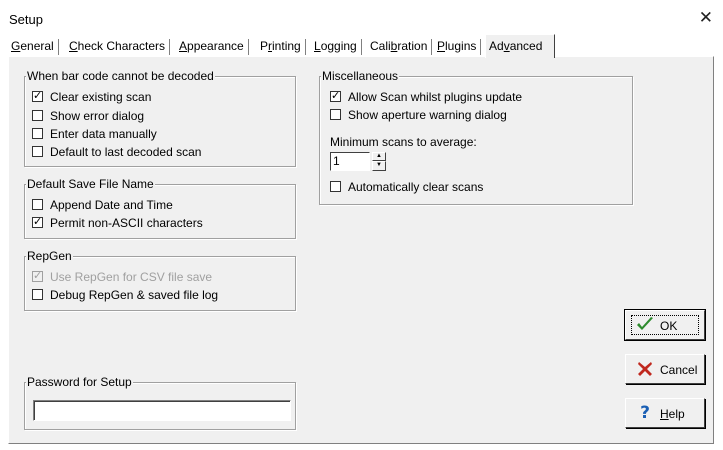 The width and height of the screenshot is (723, 450). I want to click on tab-label: Logging, so click(335, 46).